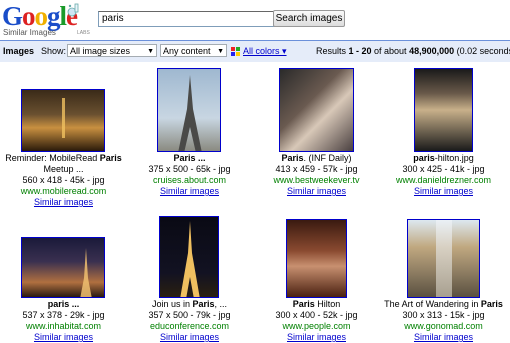 The width and height of the screenshot is (510, 343). What do you see at coordinates (83, 33) in the screenshot?
I see `labs-label: LABS` at bounding box center [83, 33].